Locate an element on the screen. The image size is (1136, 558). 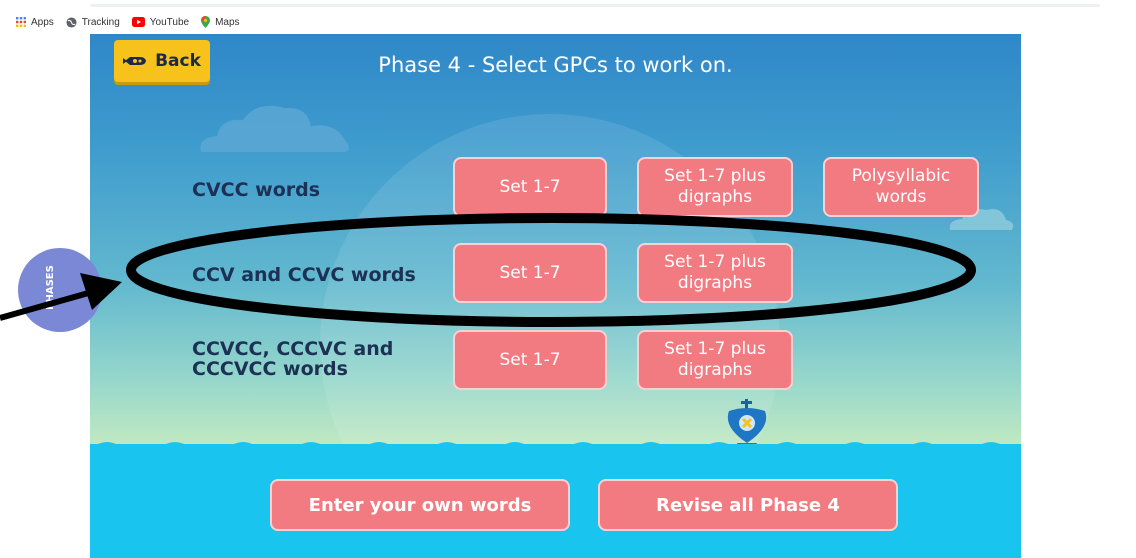
maps-pin-icon is located at coordinates (206, 22).